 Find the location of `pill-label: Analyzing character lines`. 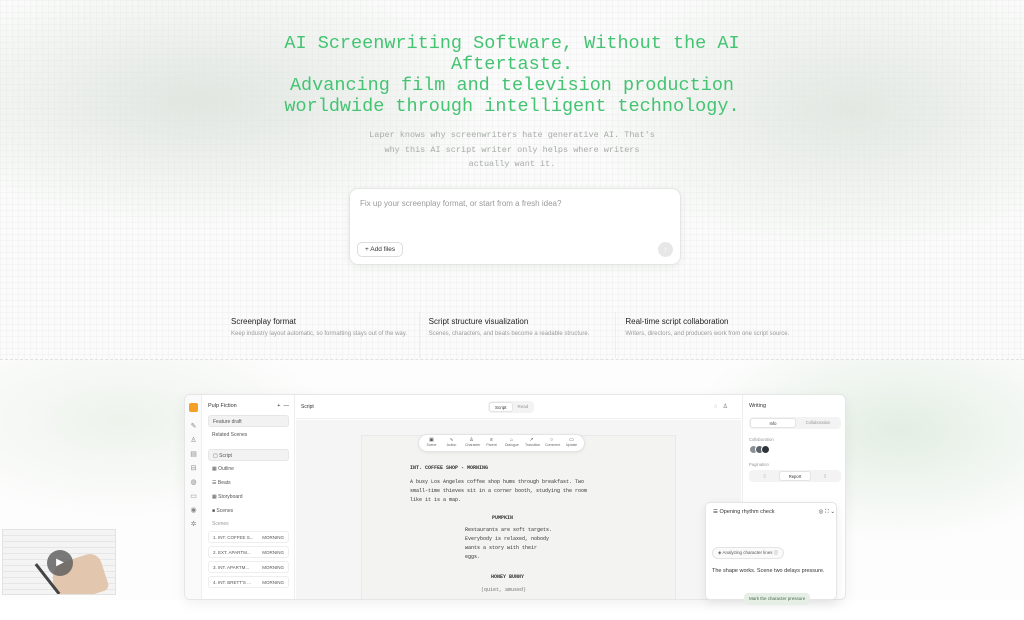

pill-label: Analyzing character lines is located at coordinates (747, 552).